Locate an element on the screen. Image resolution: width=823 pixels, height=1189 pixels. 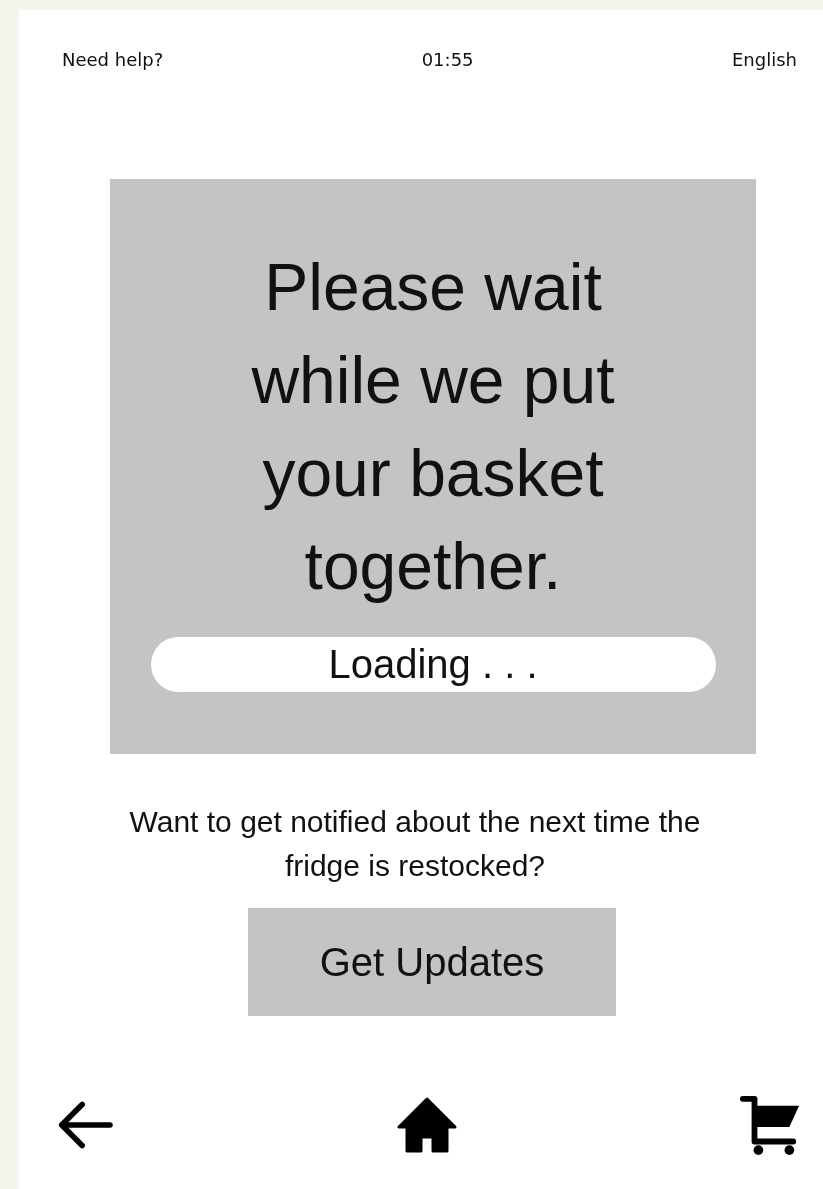
countdown-timer: 01:55 is located at coordinates (447, 59).